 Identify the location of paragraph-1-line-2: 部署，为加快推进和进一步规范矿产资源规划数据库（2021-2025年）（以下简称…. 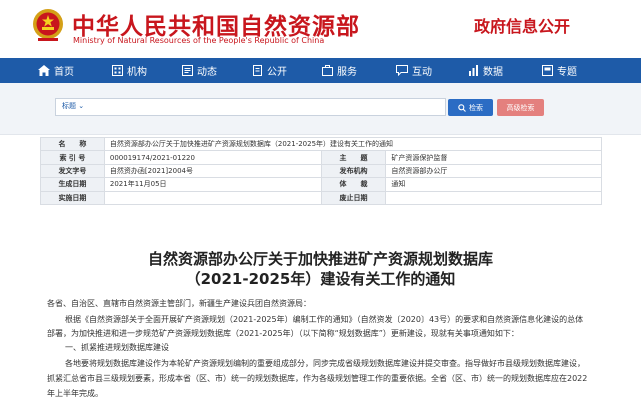
(283, 333).